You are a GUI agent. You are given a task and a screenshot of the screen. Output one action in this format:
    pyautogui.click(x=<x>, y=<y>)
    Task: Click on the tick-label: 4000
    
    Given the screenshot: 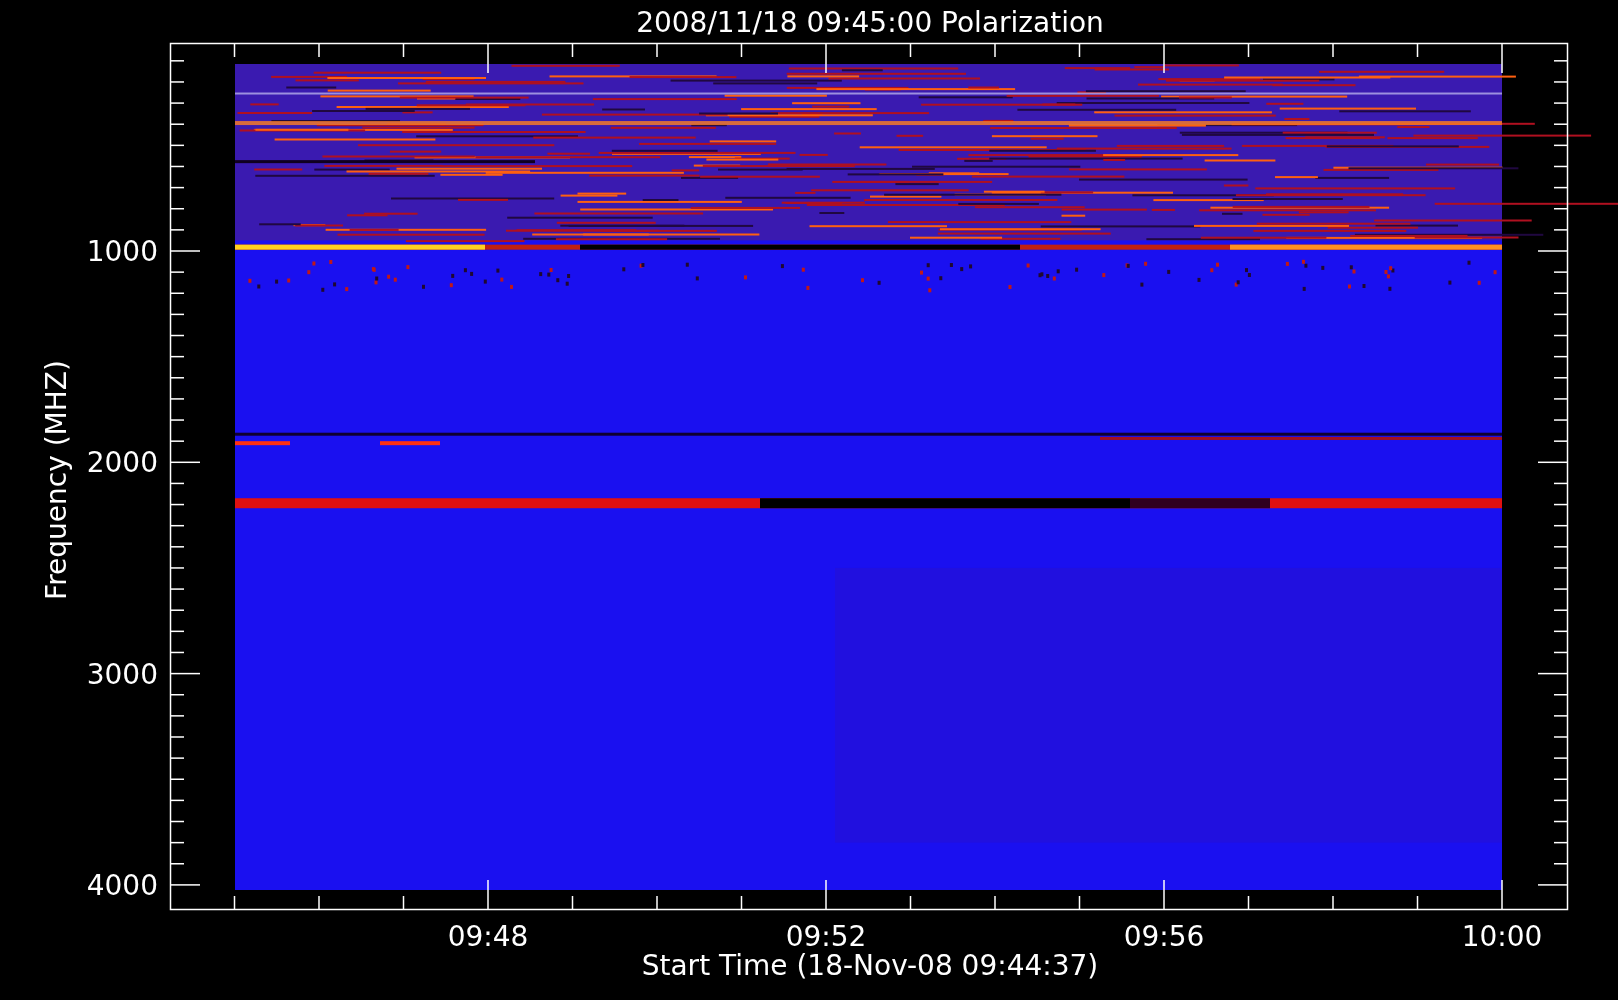 What is the action you would take?
    pyautogui.click(x=122, y=885)
    